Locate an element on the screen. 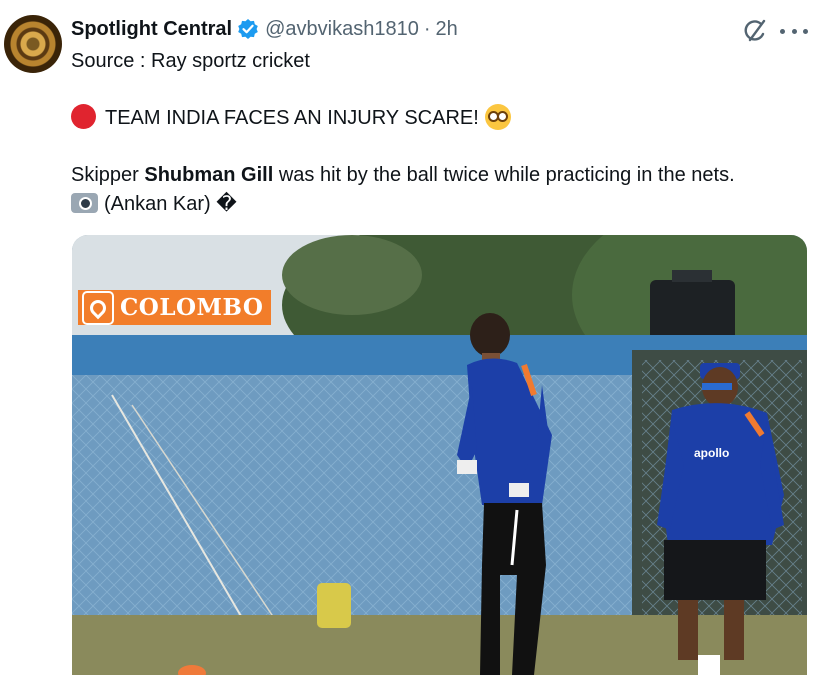 The width and height of the screenshot is (830, 675). location-badge: COLOMBO is located at coordinates (175, 307).